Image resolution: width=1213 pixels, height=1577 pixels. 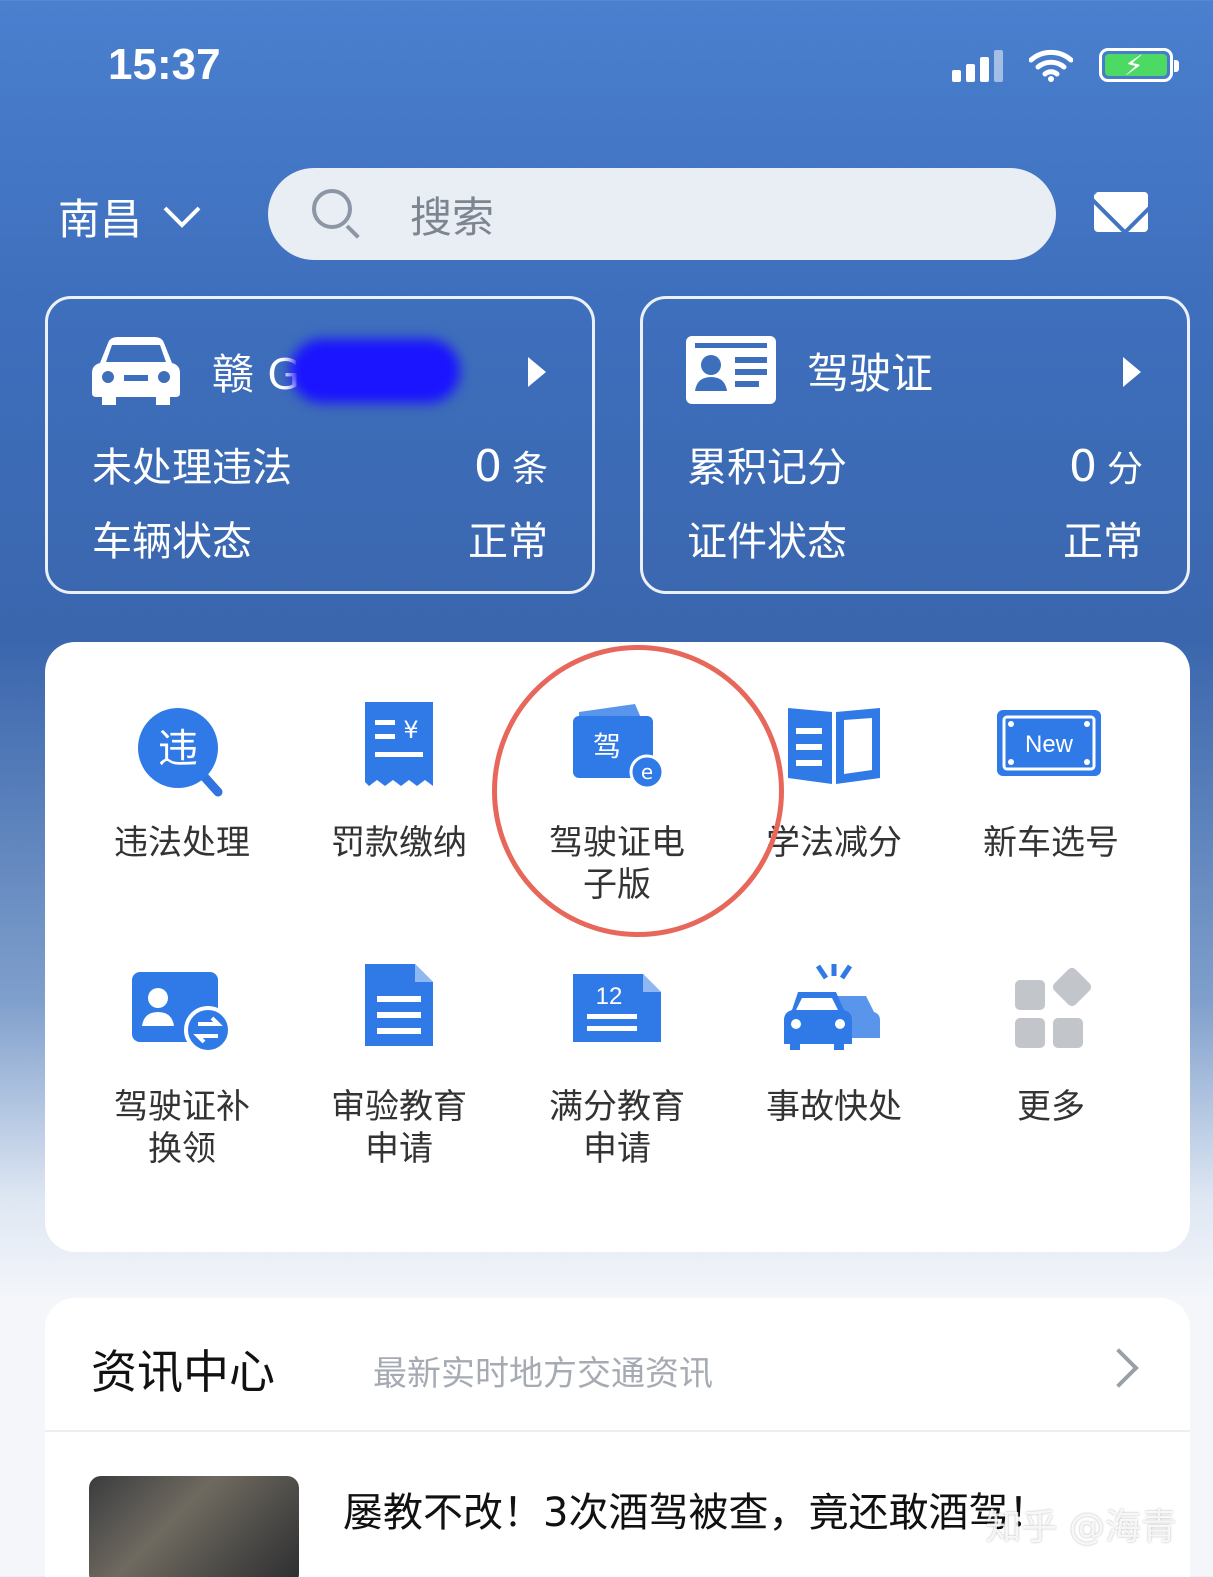 What do you see at coordinates (767, 468) in the screenshot?
I see `row-label: 累积记分` at bounding box center [767, 468].